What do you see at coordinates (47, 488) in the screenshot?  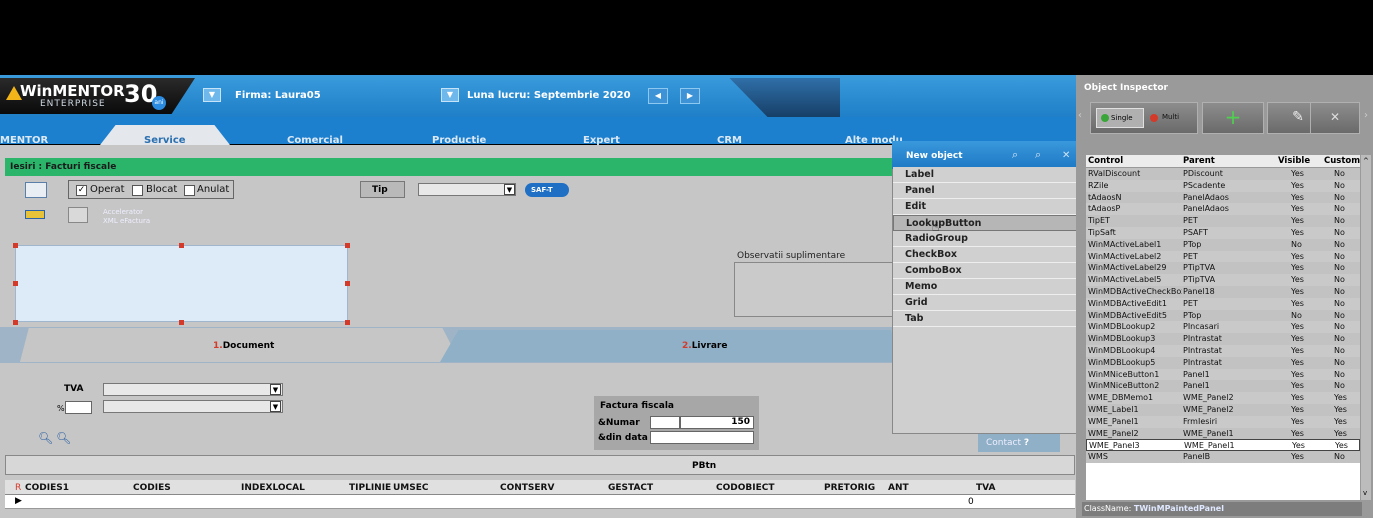 I see `grid-col-codies1: CODIES1` at bounding box center [47, 488].